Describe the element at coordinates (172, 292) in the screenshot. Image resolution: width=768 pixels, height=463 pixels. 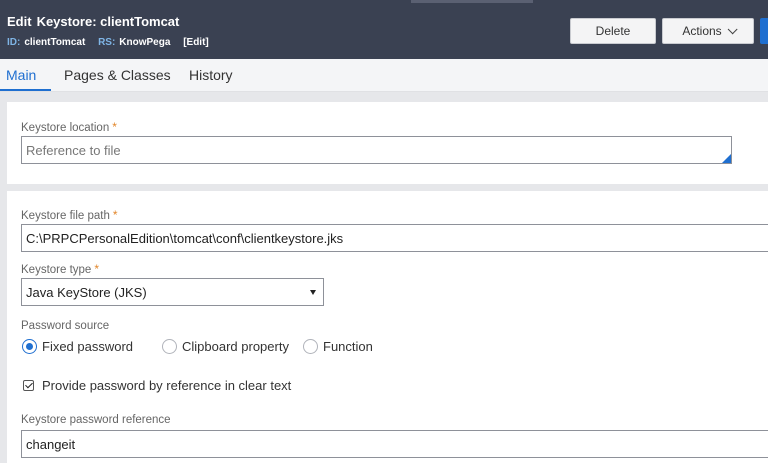
I see `keystore-type-select: Java KeyStore (JKS)` at that location.